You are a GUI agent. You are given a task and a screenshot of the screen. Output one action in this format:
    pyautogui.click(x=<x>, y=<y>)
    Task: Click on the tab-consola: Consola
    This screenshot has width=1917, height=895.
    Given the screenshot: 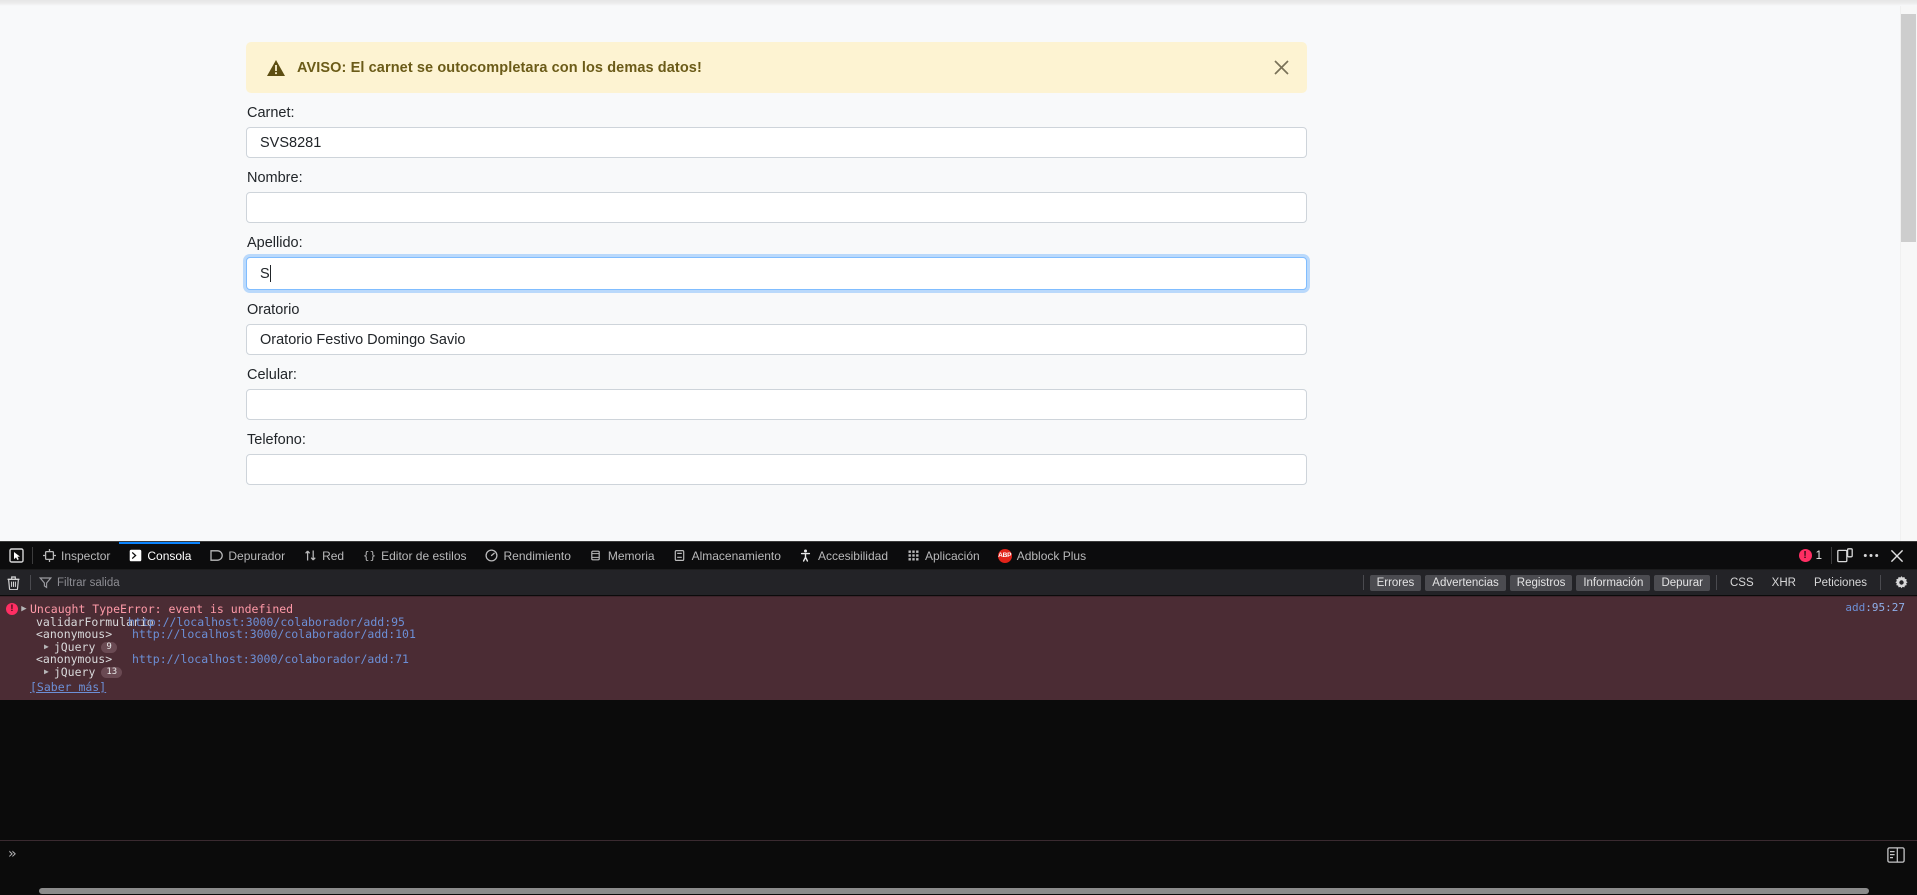 What is the action you would take?
    pyautogui.click(x=160, y=555)
    